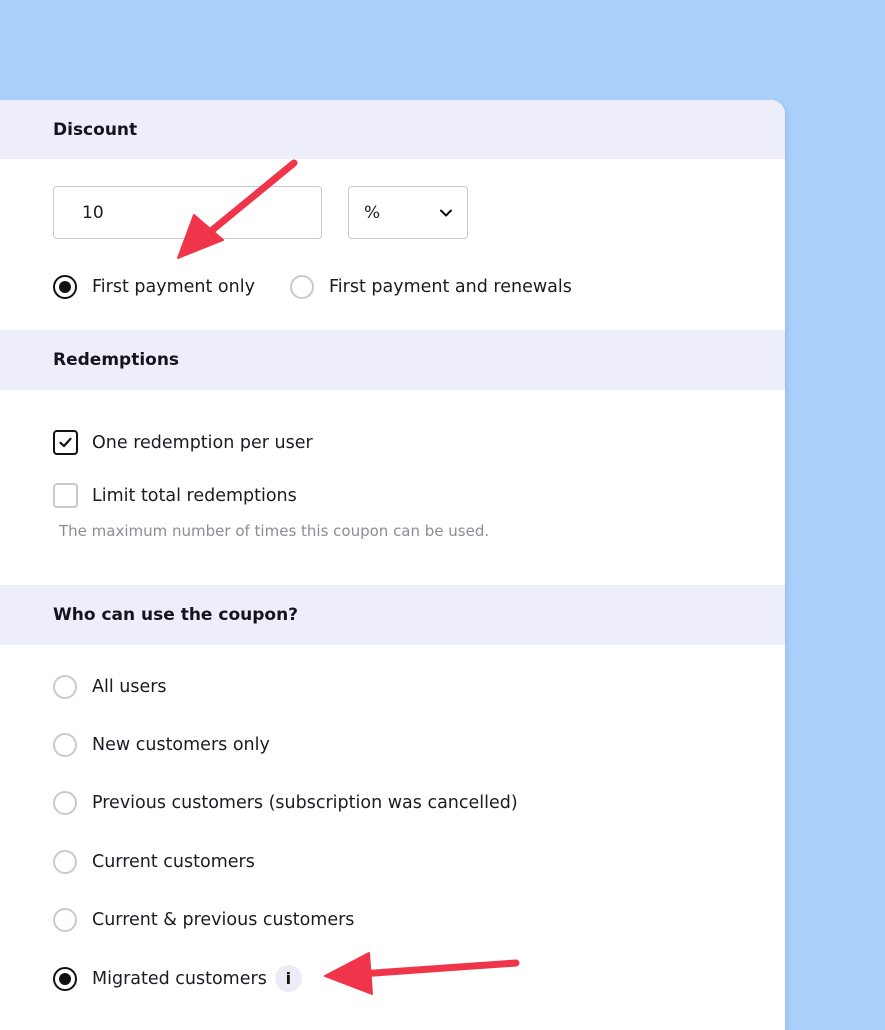  Describe the element at coordinates (187, 212) in the screenshot. I see `discount-amount-input: 10` at that location.